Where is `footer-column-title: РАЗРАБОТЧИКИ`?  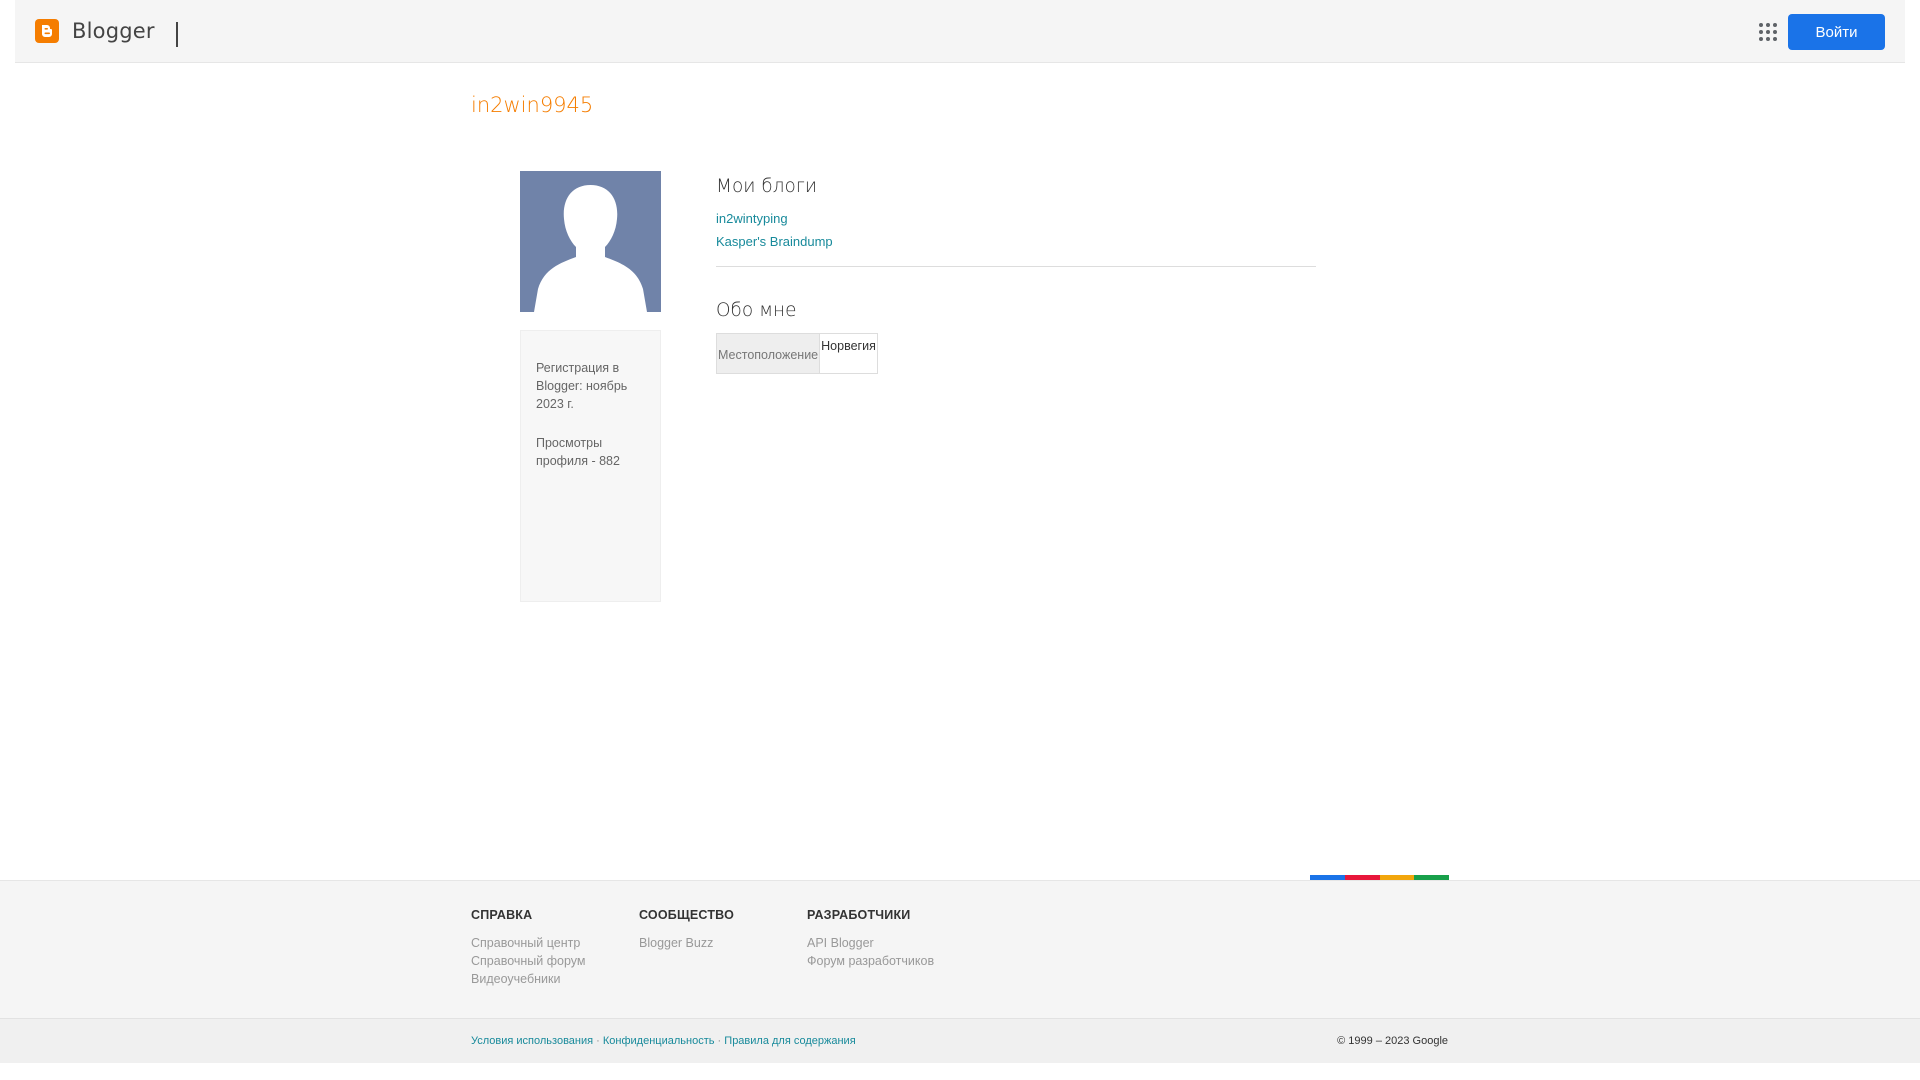 footer-column-title: РАЗРАБОТЧИКИ is located at coordinates (859, 915).